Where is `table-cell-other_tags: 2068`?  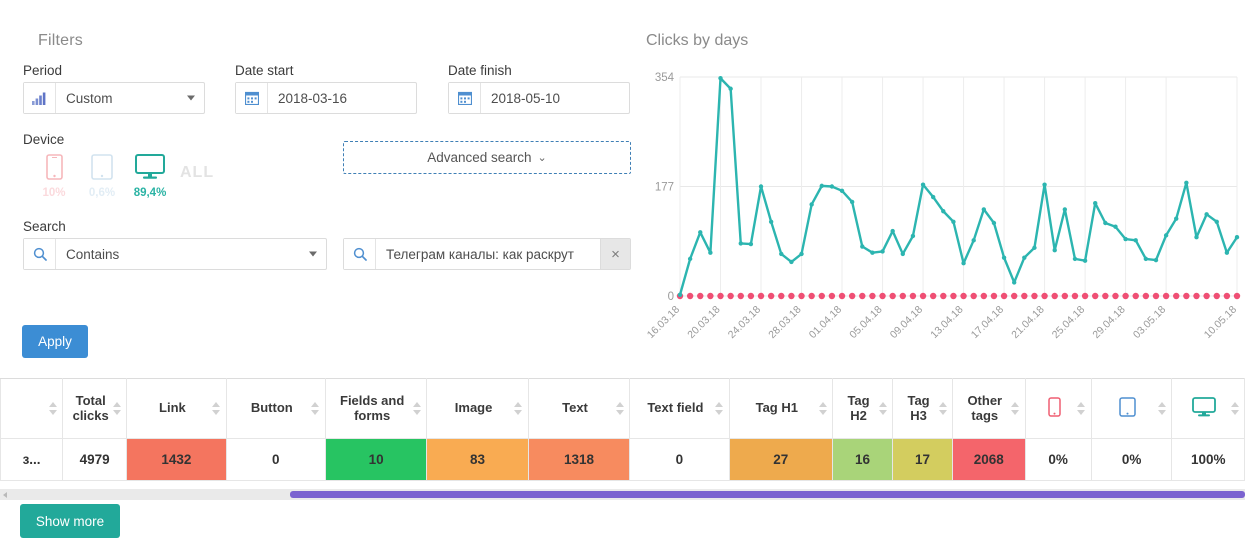 table-cell-other_tags: 2068 is located at coordinates (989, 459).